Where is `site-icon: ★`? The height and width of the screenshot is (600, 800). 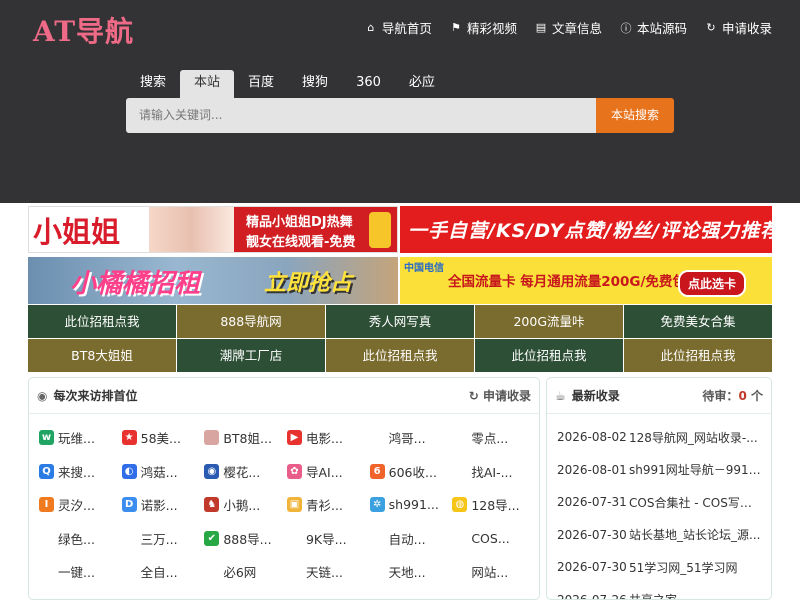 site-icon: ★ is located at coordinates (129, 438).